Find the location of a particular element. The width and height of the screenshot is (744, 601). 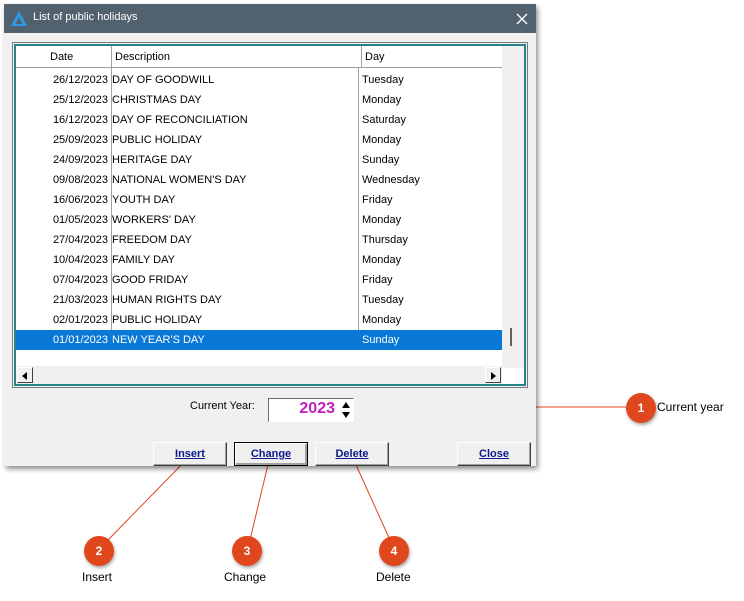

cell-day: Thursday is located at coordinates (385, 240).